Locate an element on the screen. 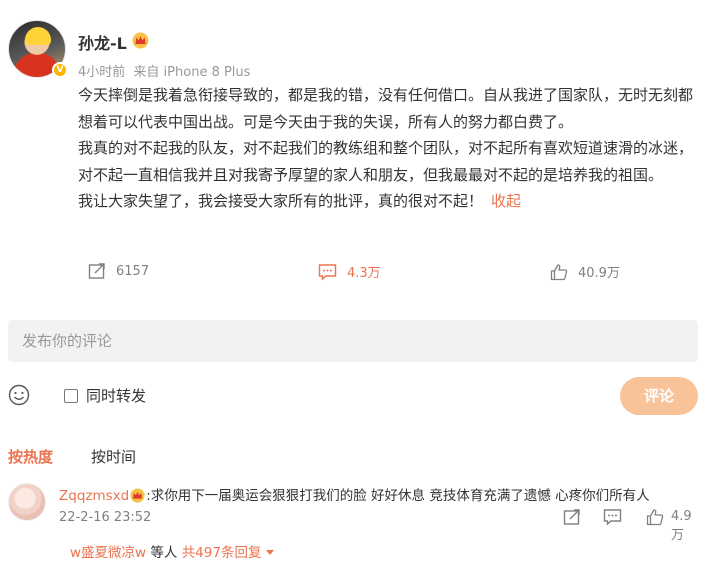  tab-sort-time: 按时间 is located at coordinates (113, 456).